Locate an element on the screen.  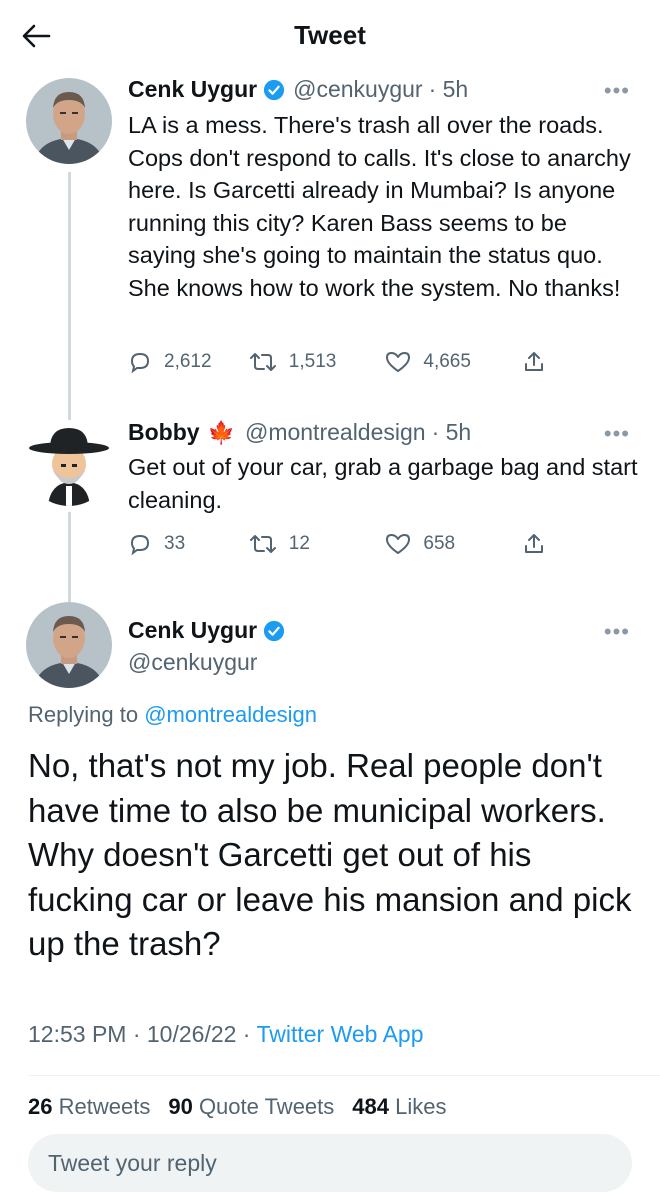
top-bar: Tweet is located at coordinates (330, 35).